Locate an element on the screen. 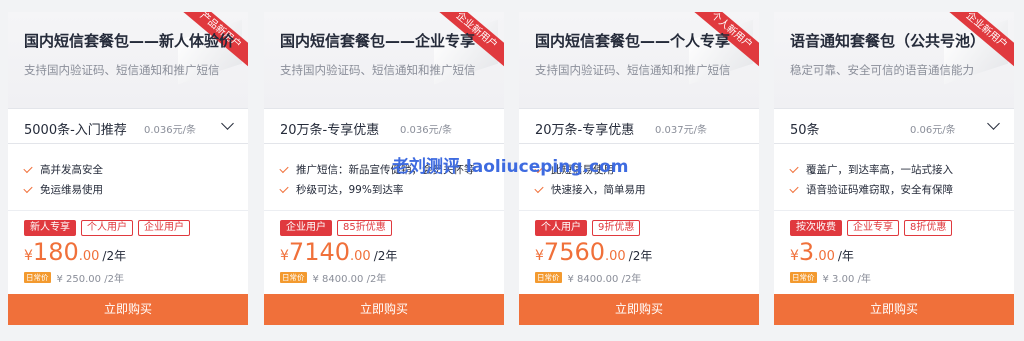 The height and width of the screenshot is (341, 1024). tag-list: 新人专享 个人用户 企业用户 is located at coordinates (107, 228).